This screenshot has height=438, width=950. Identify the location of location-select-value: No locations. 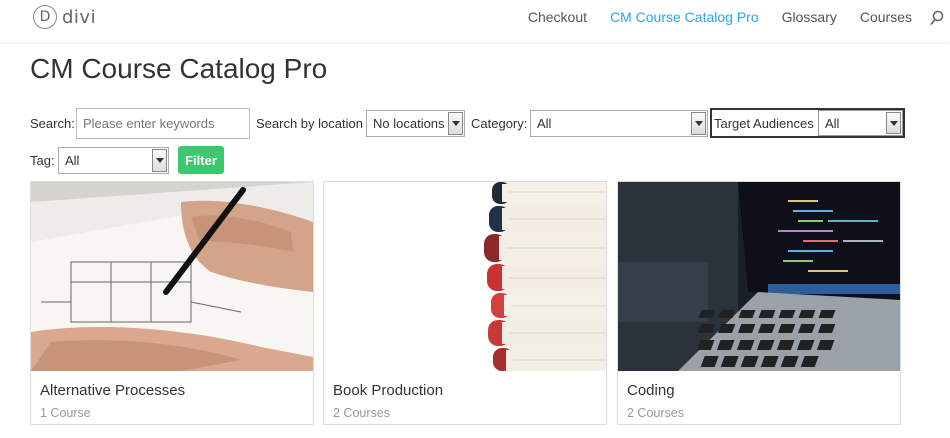
(409, 123).